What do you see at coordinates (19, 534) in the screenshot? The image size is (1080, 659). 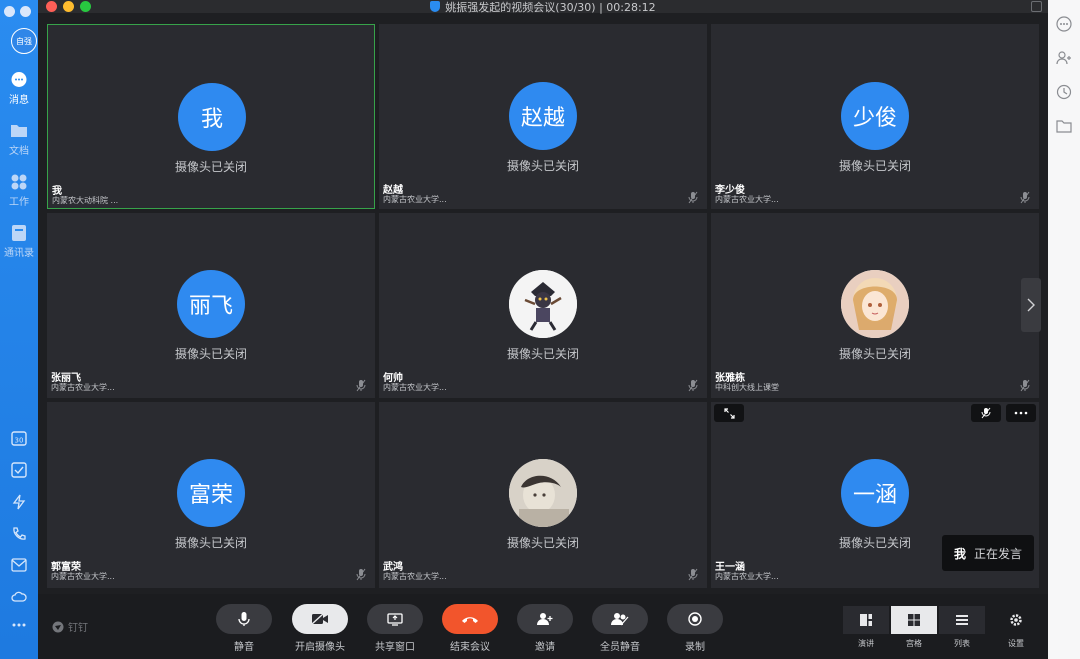 I see `phone-icon` at bounding box center [19, 534].